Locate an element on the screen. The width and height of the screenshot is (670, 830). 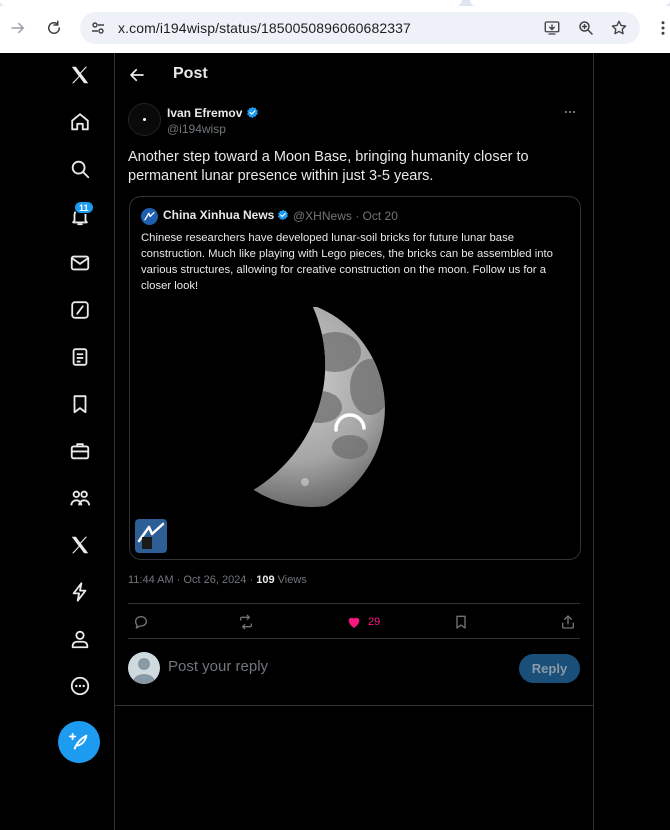
browser-tab is located at coordinates (570, 3).